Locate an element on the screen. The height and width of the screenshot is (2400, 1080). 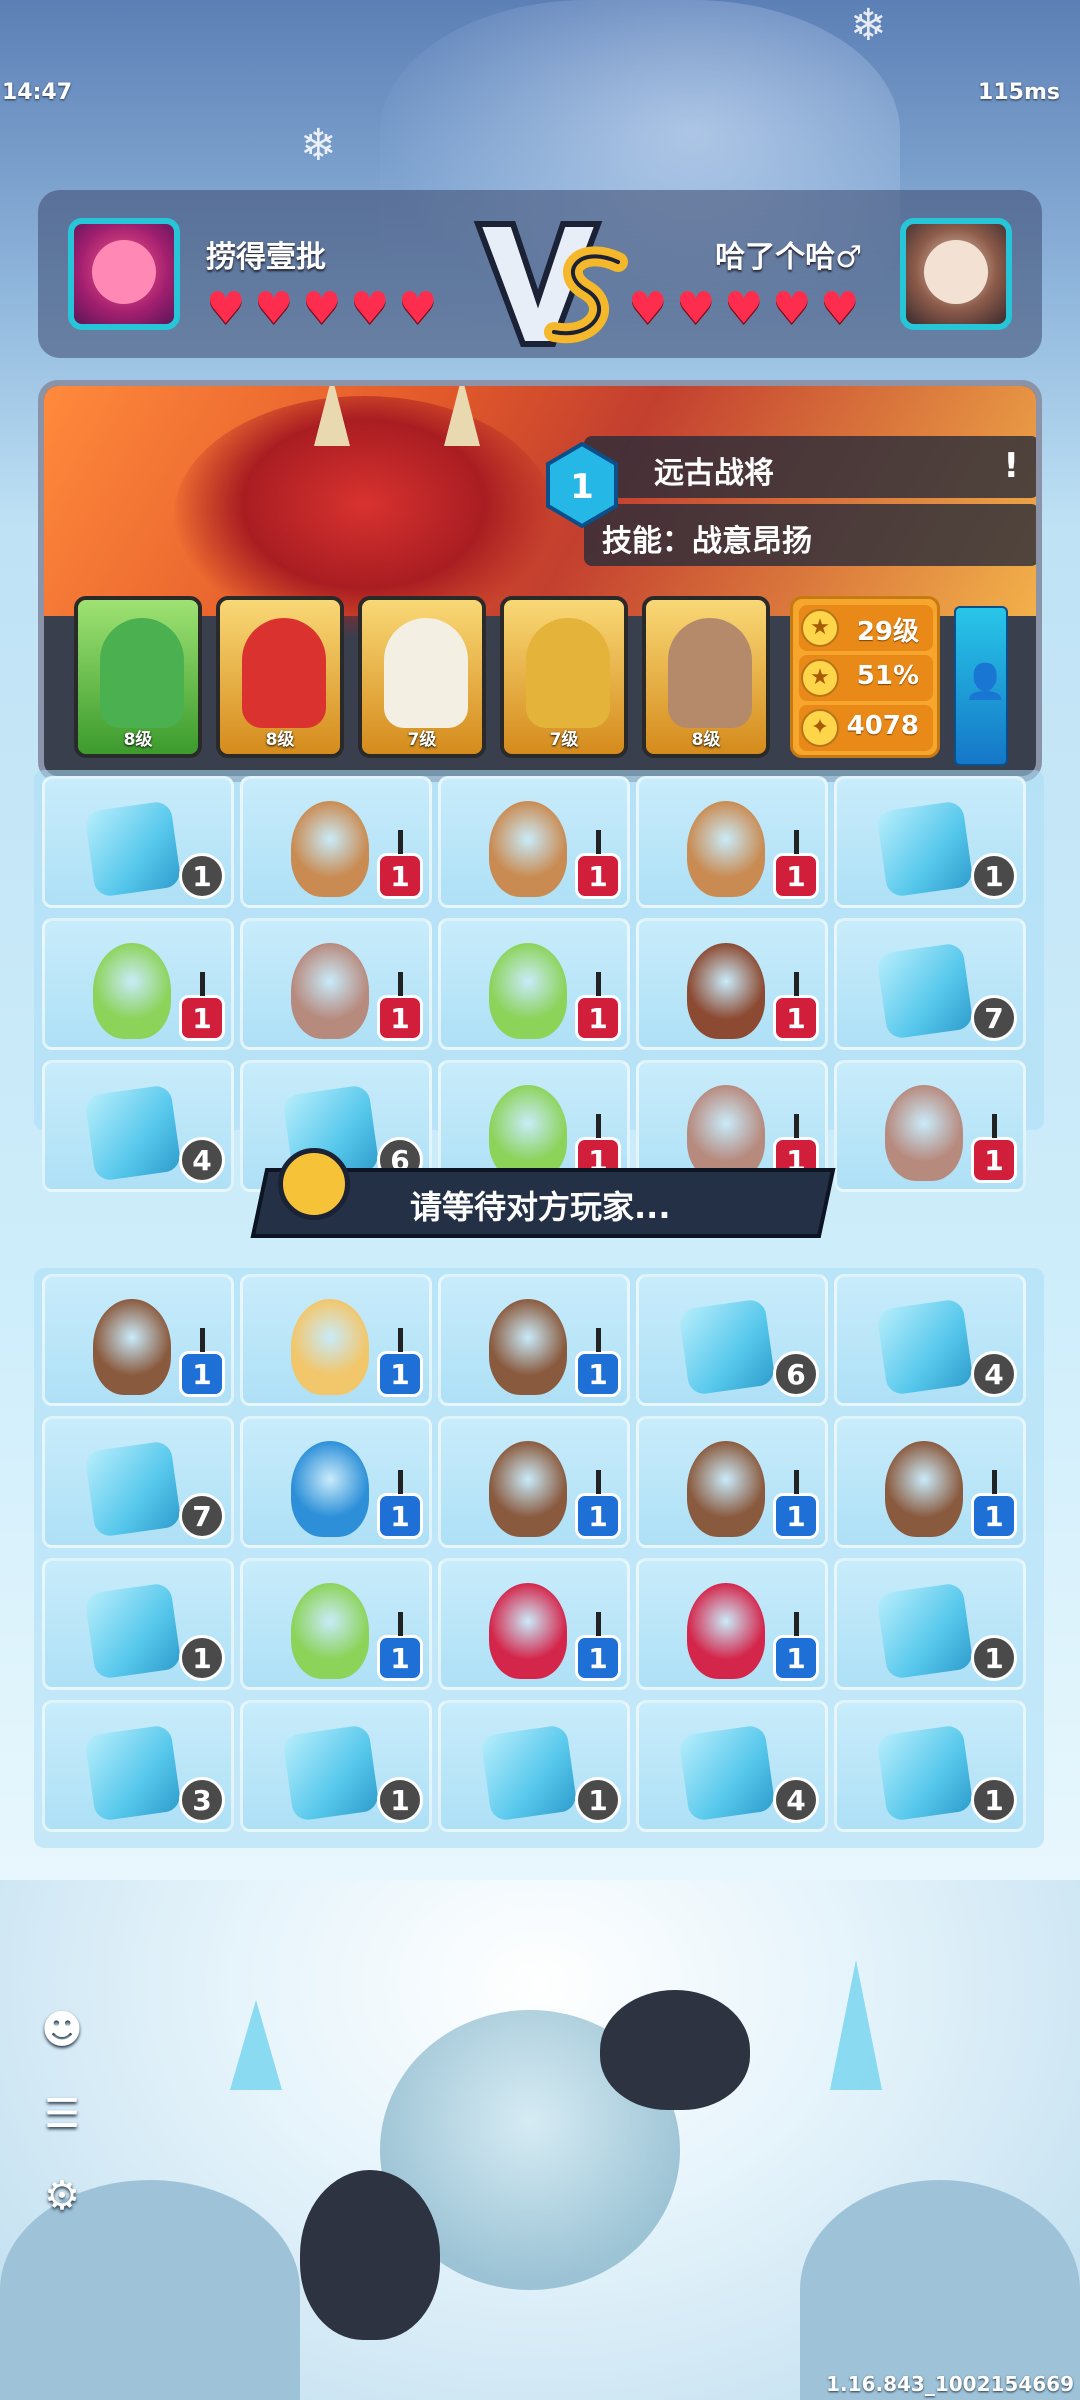
list-icon: ☰ is located at coordinates (62, 2114).